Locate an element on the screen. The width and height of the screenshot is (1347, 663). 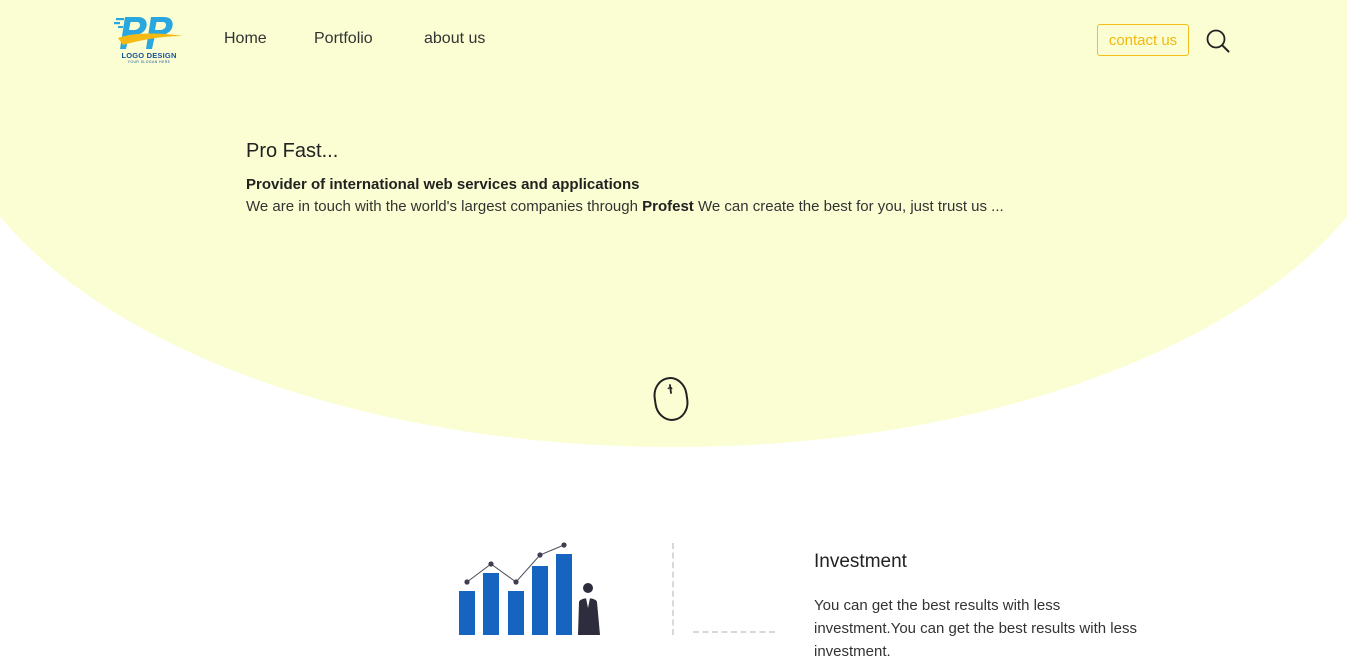
search-icon is located at coordinates (1218, 43).